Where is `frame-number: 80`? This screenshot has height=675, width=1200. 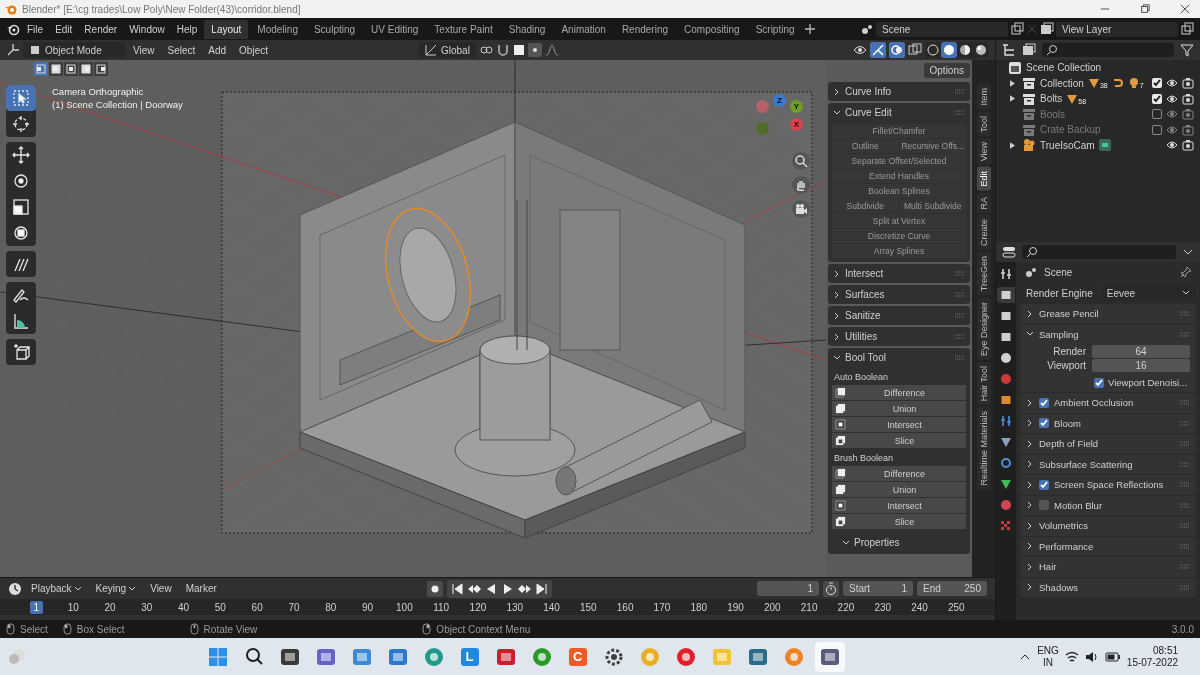
frame-number: 80 is located at coordinates (331, 607).